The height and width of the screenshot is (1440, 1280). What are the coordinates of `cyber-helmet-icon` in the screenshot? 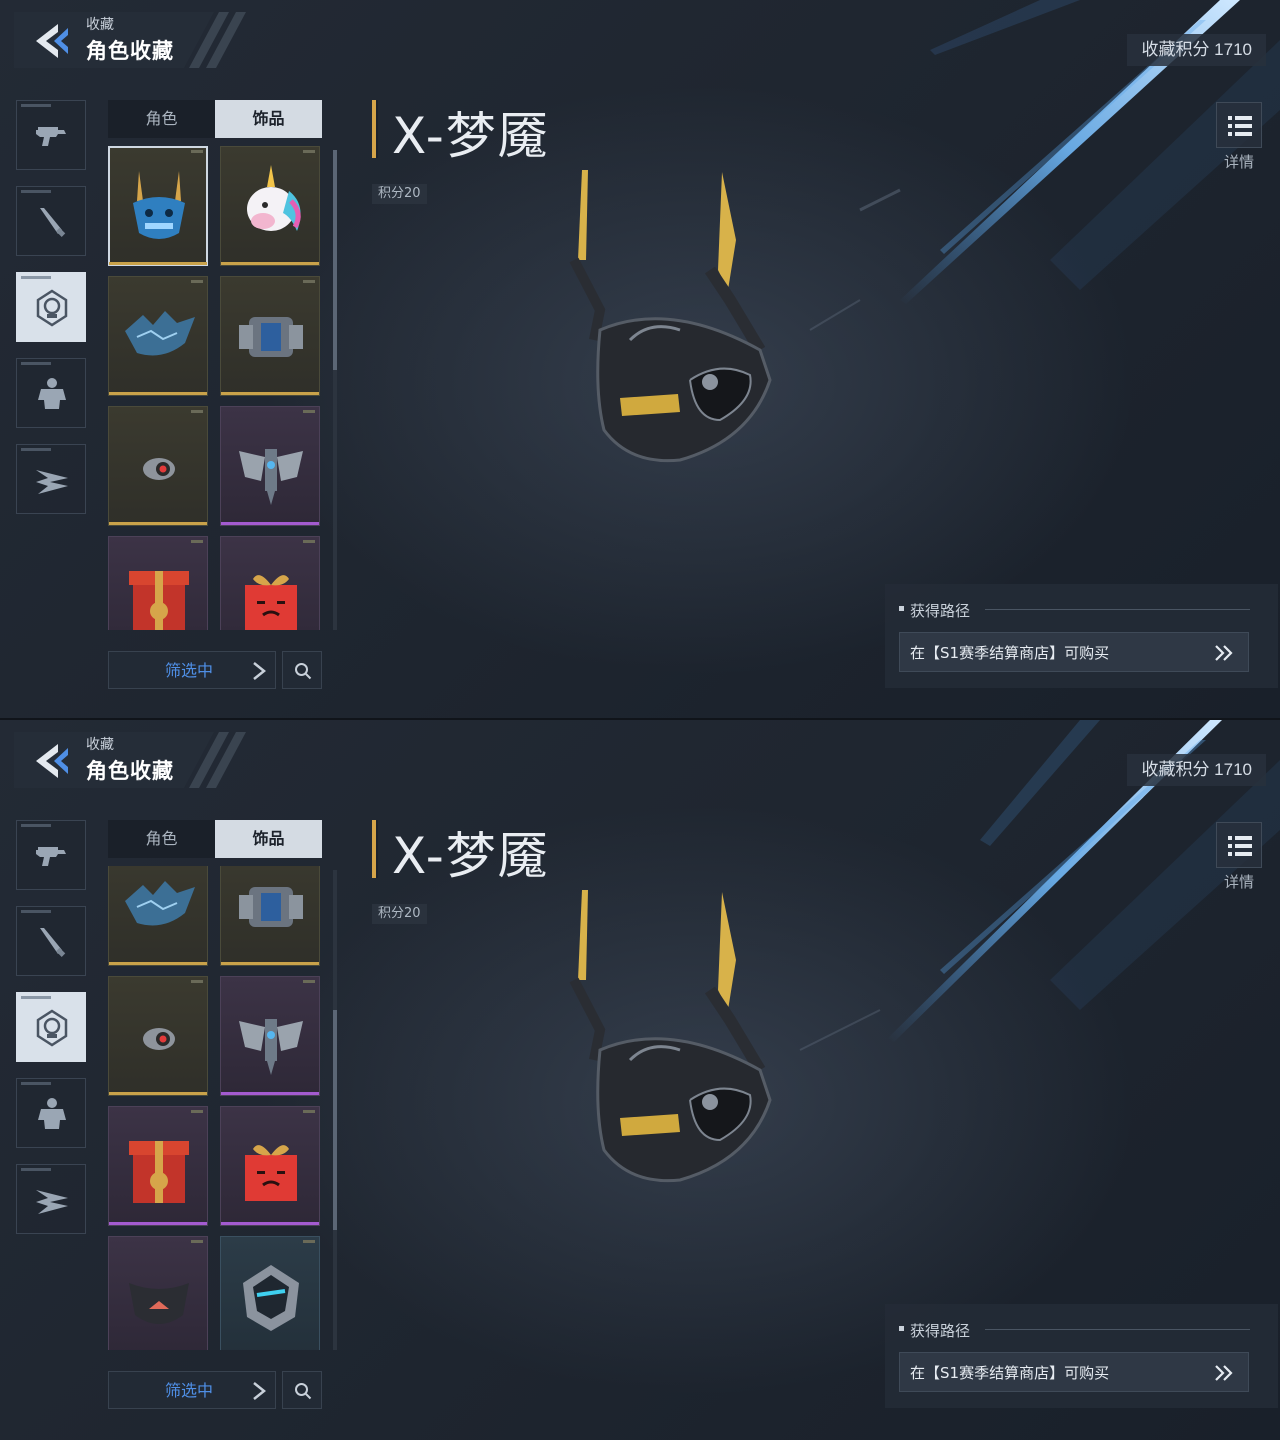 It's located at (271, 1298).